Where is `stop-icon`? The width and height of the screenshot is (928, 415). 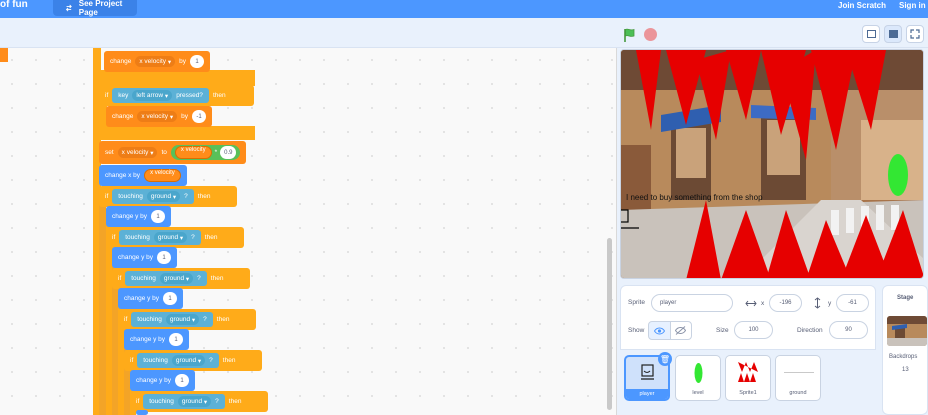
stop-icon is located at coordinates (650, 34).